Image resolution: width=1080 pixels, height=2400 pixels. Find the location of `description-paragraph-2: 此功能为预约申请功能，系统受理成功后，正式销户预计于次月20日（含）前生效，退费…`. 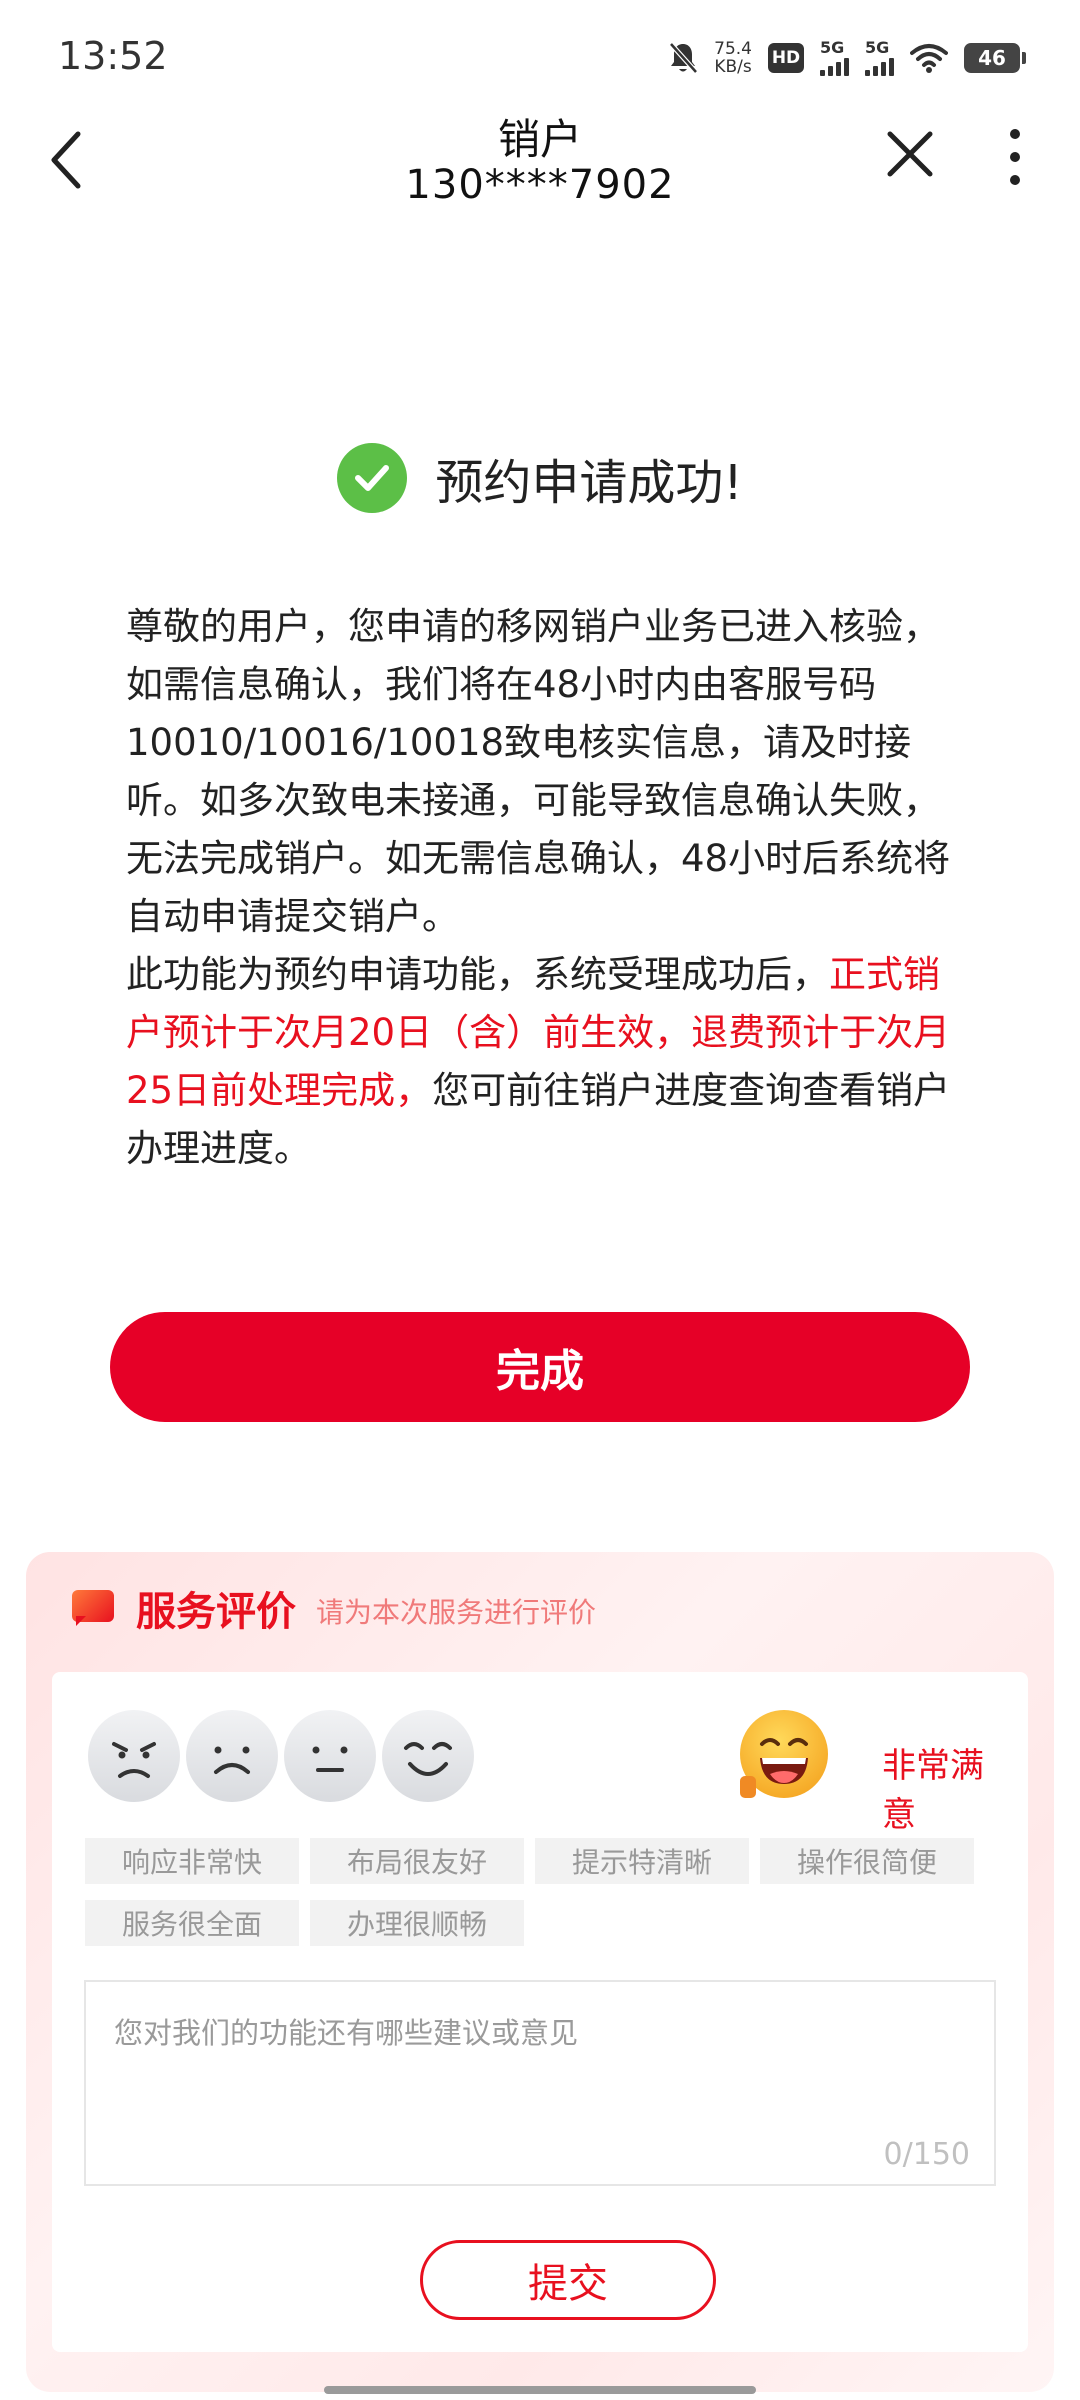

description-paragraph-2: 此功能为预约申请功能，系统受理成功后，正式销户预计于次月20日（含）前生效，退费… is located at coordinates (541, 1062).